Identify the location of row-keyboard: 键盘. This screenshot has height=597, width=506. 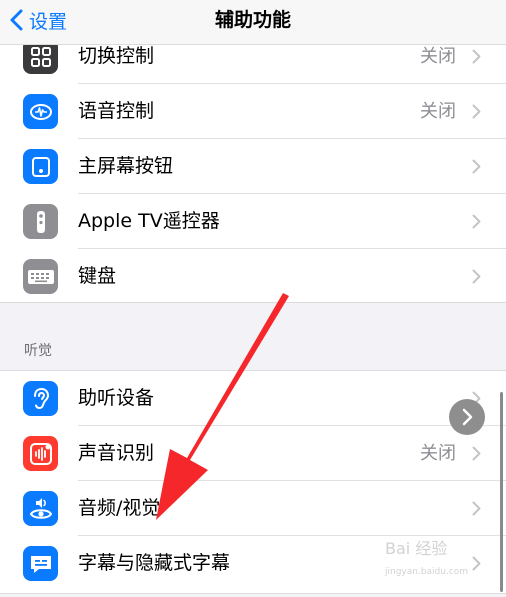
(253, 276).